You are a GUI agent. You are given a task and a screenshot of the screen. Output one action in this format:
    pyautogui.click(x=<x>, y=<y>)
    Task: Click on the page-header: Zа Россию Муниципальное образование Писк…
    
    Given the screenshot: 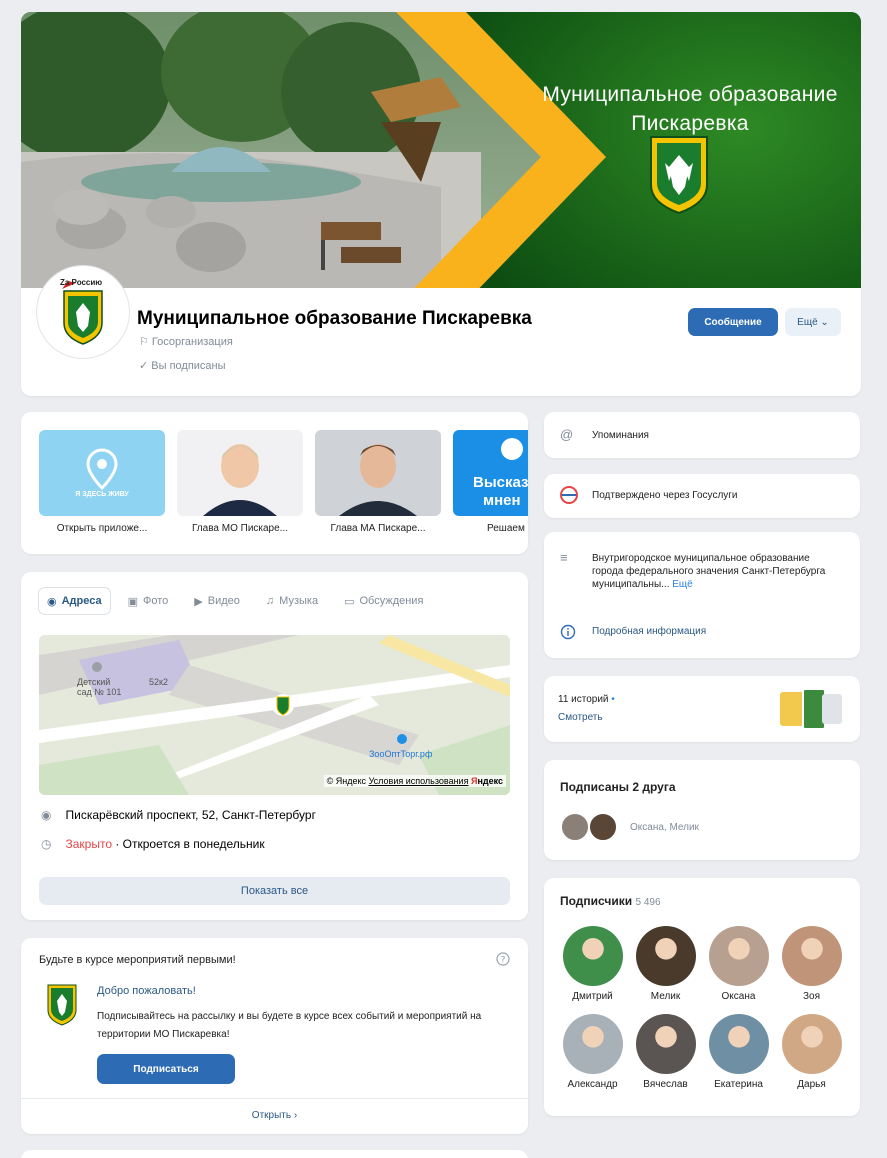 What is the action you would take?
    pyautogui.click(x=441, y=331)
    